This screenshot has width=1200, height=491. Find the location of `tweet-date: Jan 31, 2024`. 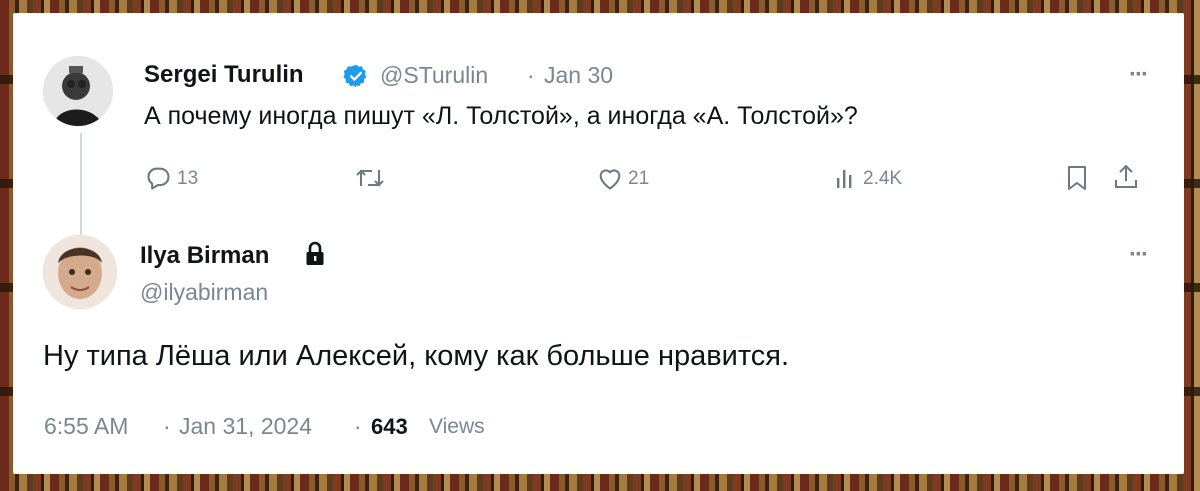

tweet-date: Jan 31, 2024 is located at coordinates (245, 426).